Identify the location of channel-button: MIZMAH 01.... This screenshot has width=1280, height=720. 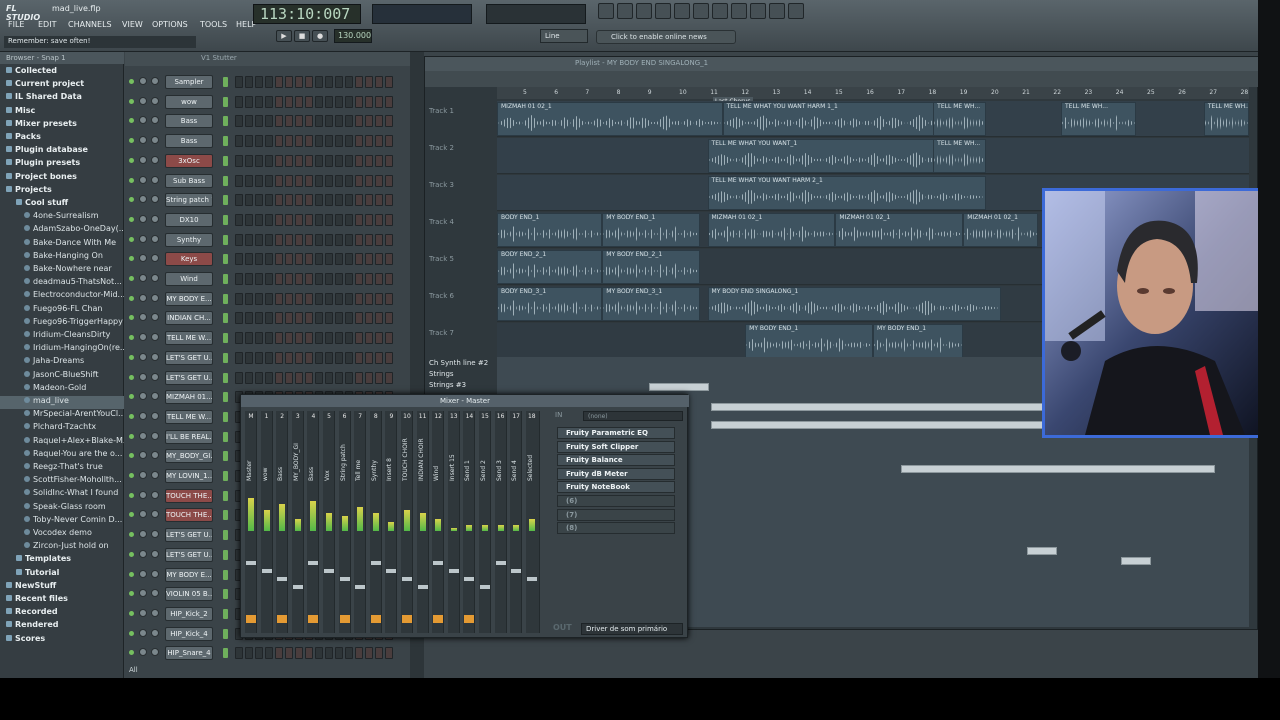
(189, 397).